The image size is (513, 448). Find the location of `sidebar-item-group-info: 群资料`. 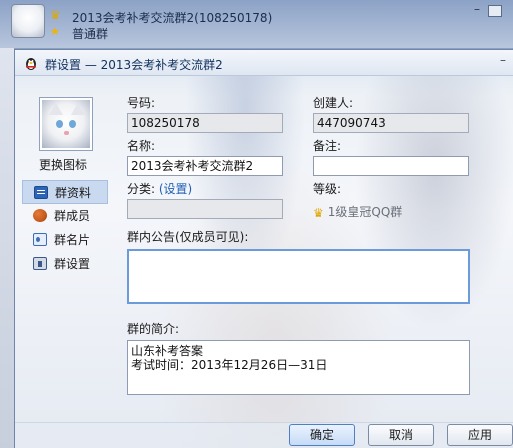

sidebar-item-group-info: 群资料 is located at coordinates (65, 192).